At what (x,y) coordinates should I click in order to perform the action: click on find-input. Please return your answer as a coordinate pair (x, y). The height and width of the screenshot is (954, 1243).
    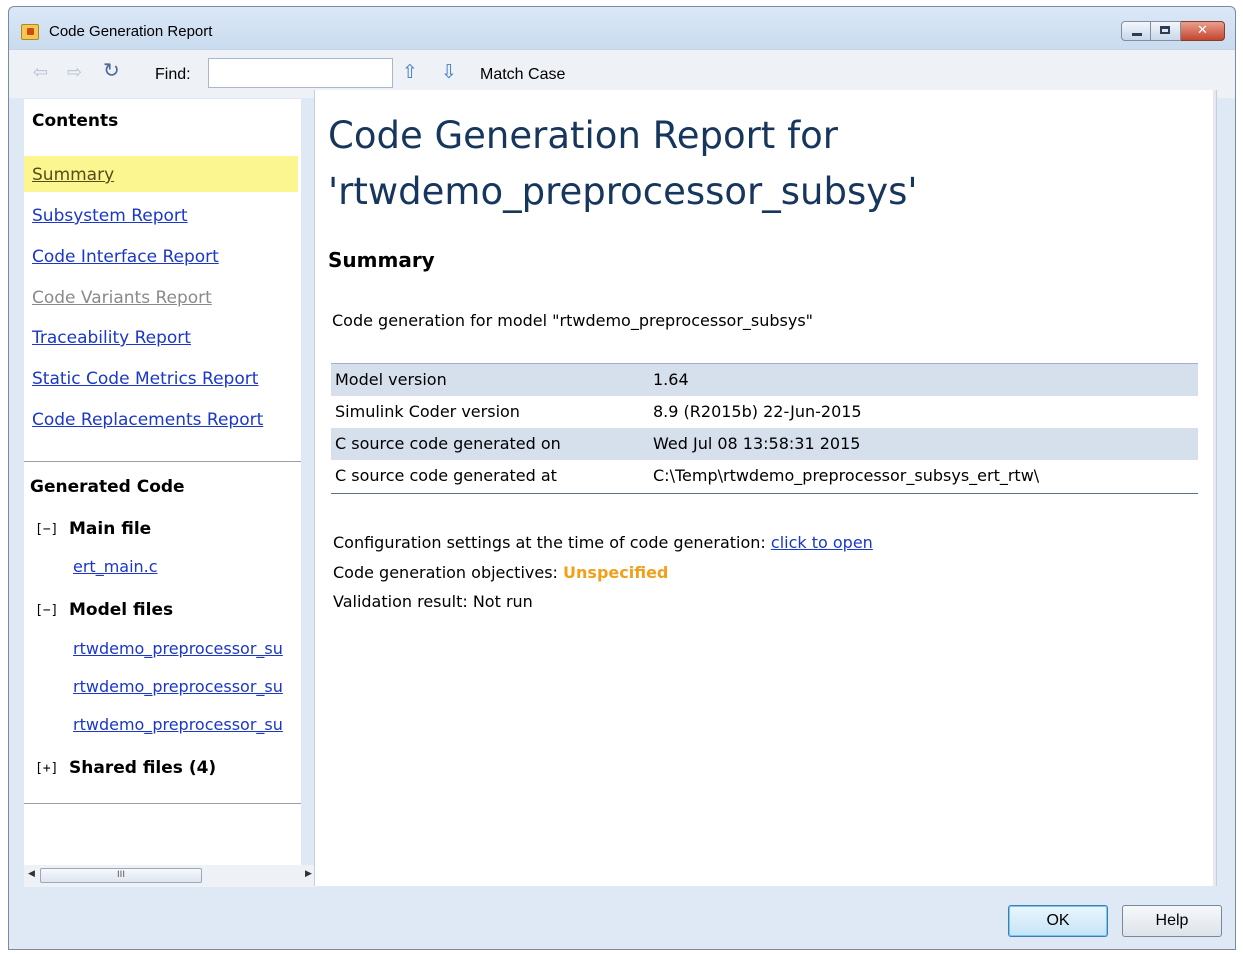
    Looking at the image, I should click on (300, 73).